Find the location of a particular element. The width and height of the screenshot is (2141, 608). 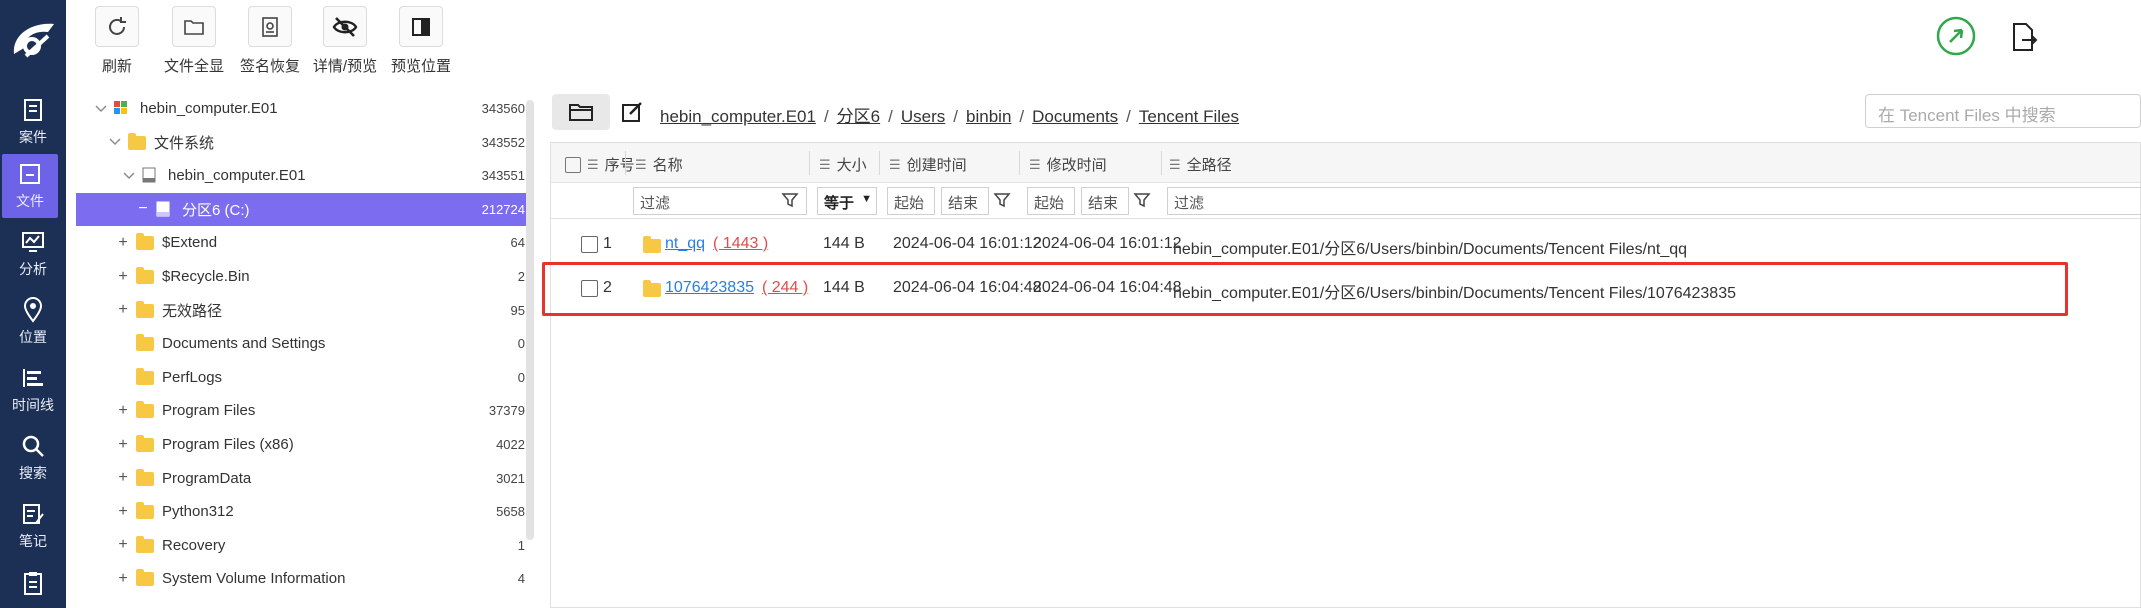

breadcrumb-seg: Users is located at coordinates (923, 116).